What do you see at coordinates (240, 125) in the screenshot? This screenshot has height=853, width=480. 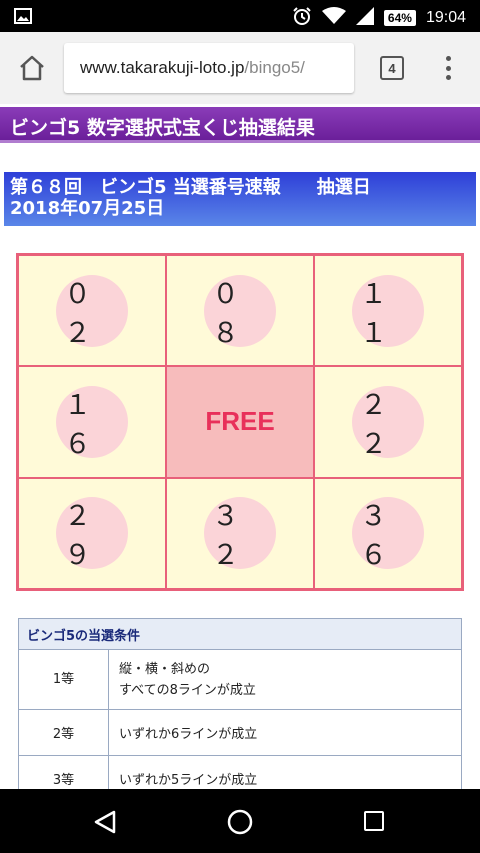 I see `page-title: ビンゴ5 数字選択式宝くじ抽選結果` at bounding box center [240, 125].